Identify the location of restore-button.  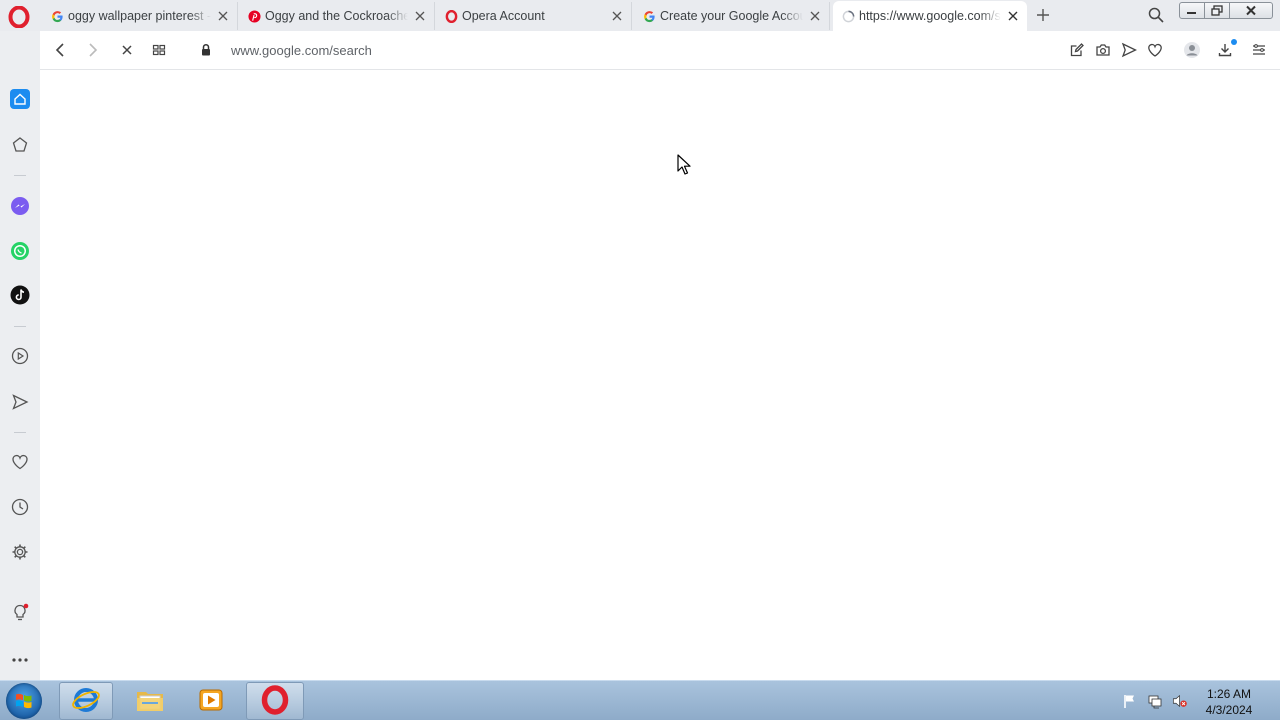
(1217, 10).